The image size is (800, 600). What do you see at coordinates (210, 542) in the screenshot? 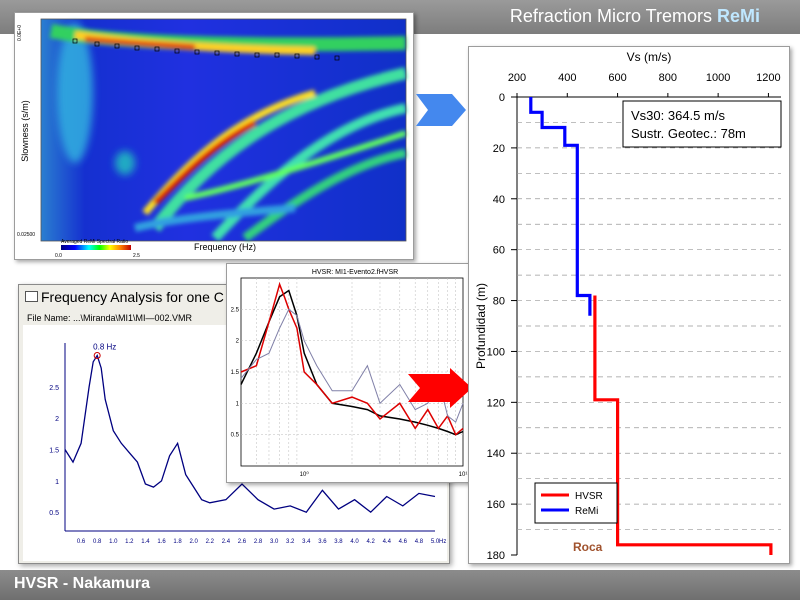
I see `x-tick-label: 2.2` at bounding box center [210, 542].